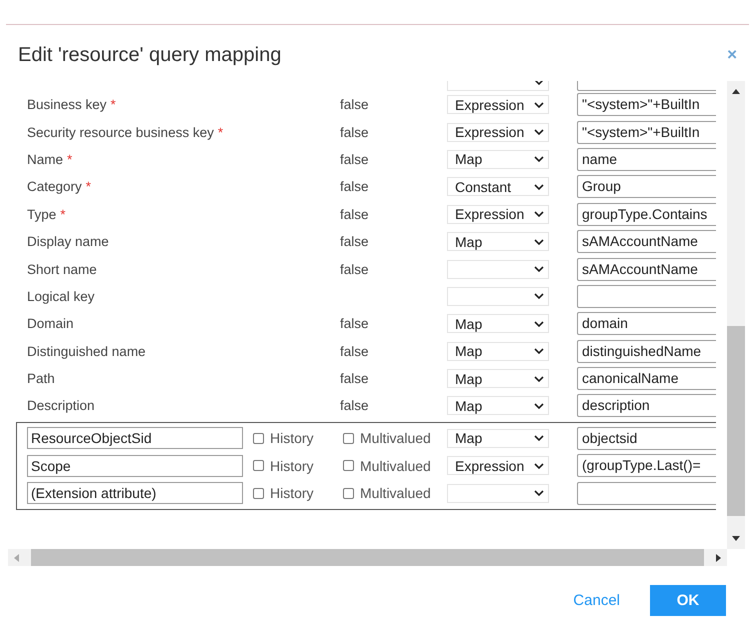 This screenshot has height=629, width=755. I want to click on dialog-title: Edit 'resource' query mapping, so click(150, 55).